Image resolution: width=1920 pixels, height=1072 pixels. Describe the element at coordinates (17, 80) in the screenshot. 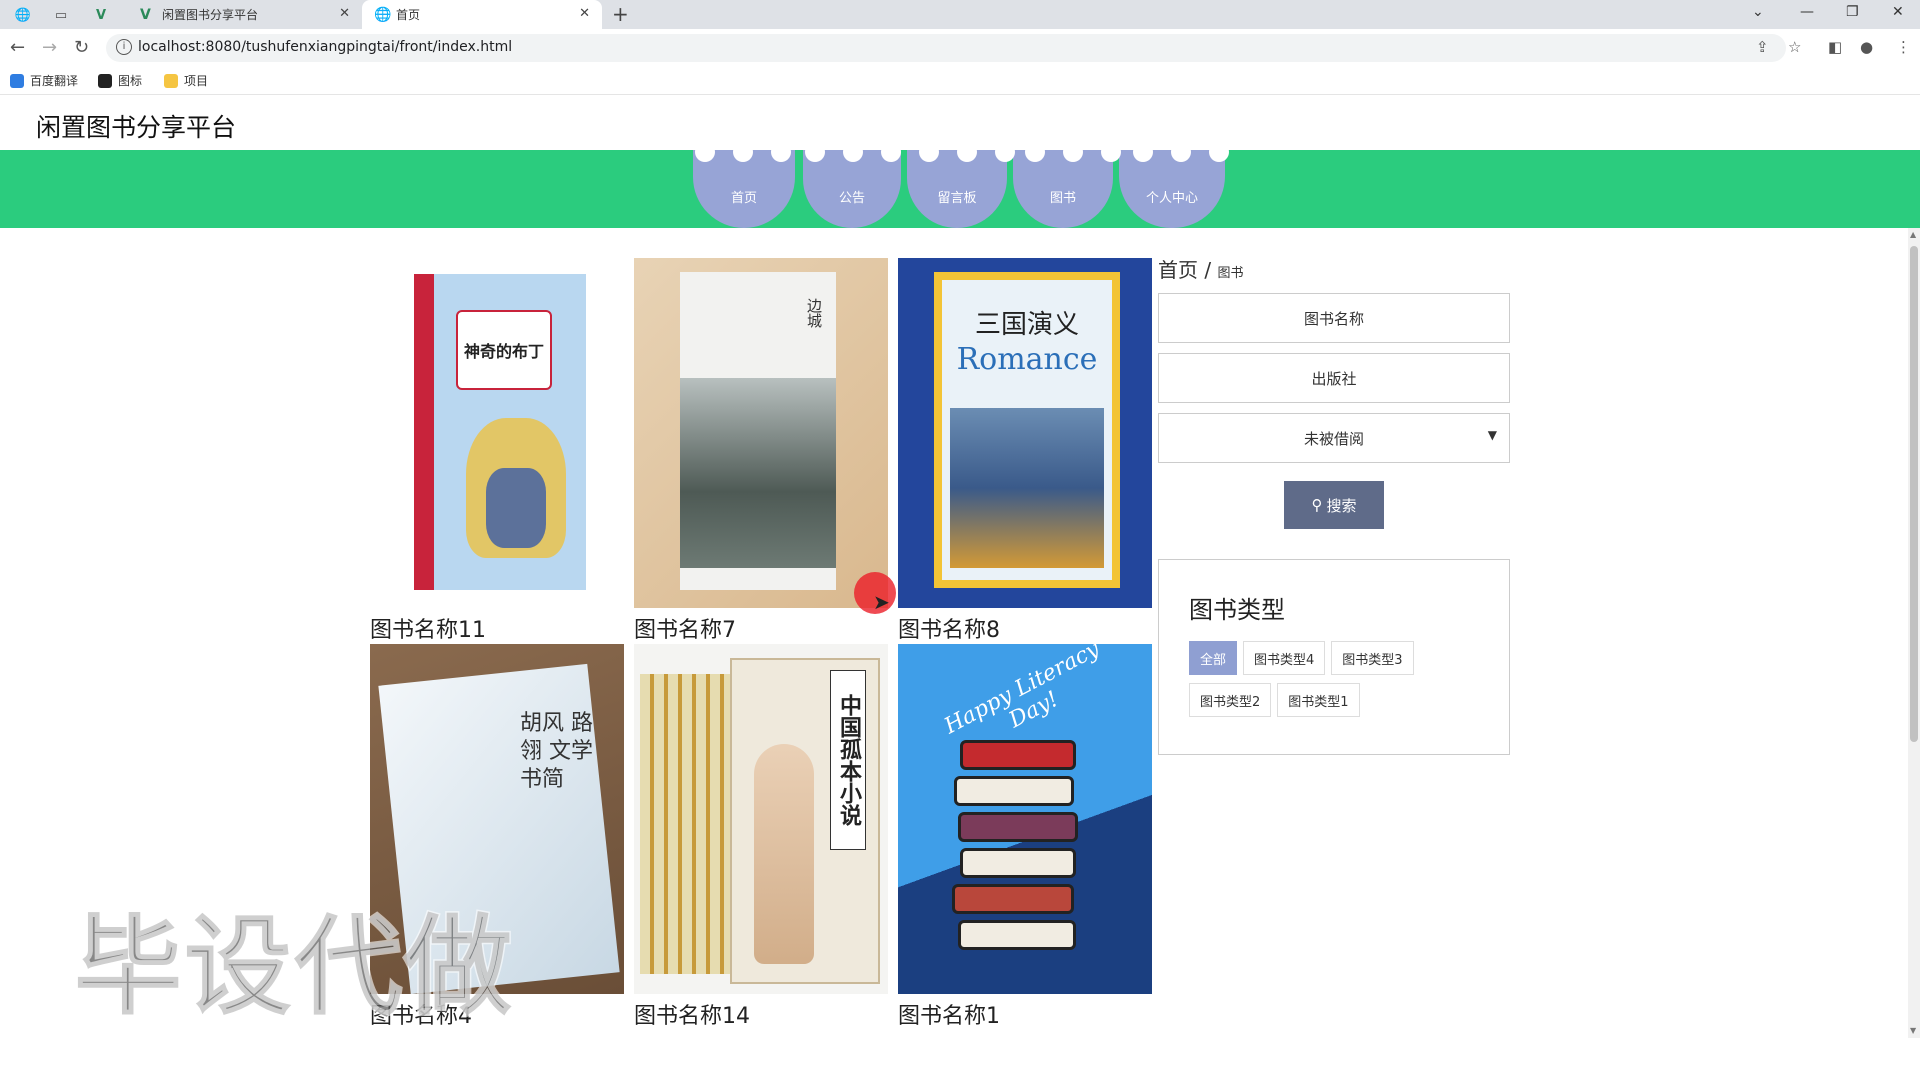

I see `translate-icon` at that location.